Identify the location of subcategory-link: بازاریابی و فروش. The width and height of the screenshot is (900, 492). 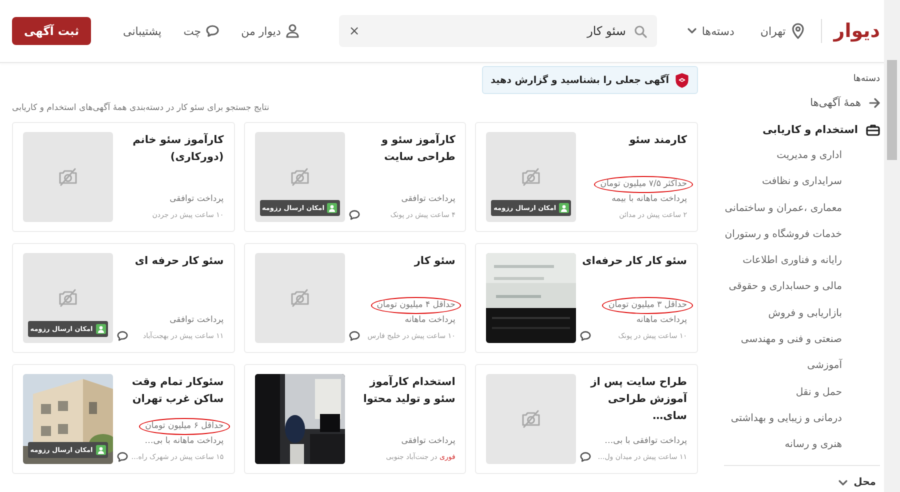
(802, 314).